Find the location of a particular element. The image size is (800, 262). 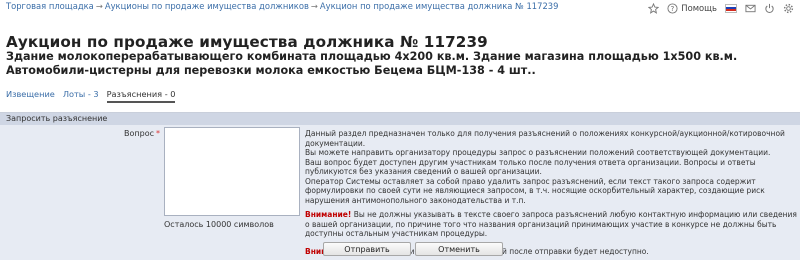

question-textarea is located at coordinates (232, 171).